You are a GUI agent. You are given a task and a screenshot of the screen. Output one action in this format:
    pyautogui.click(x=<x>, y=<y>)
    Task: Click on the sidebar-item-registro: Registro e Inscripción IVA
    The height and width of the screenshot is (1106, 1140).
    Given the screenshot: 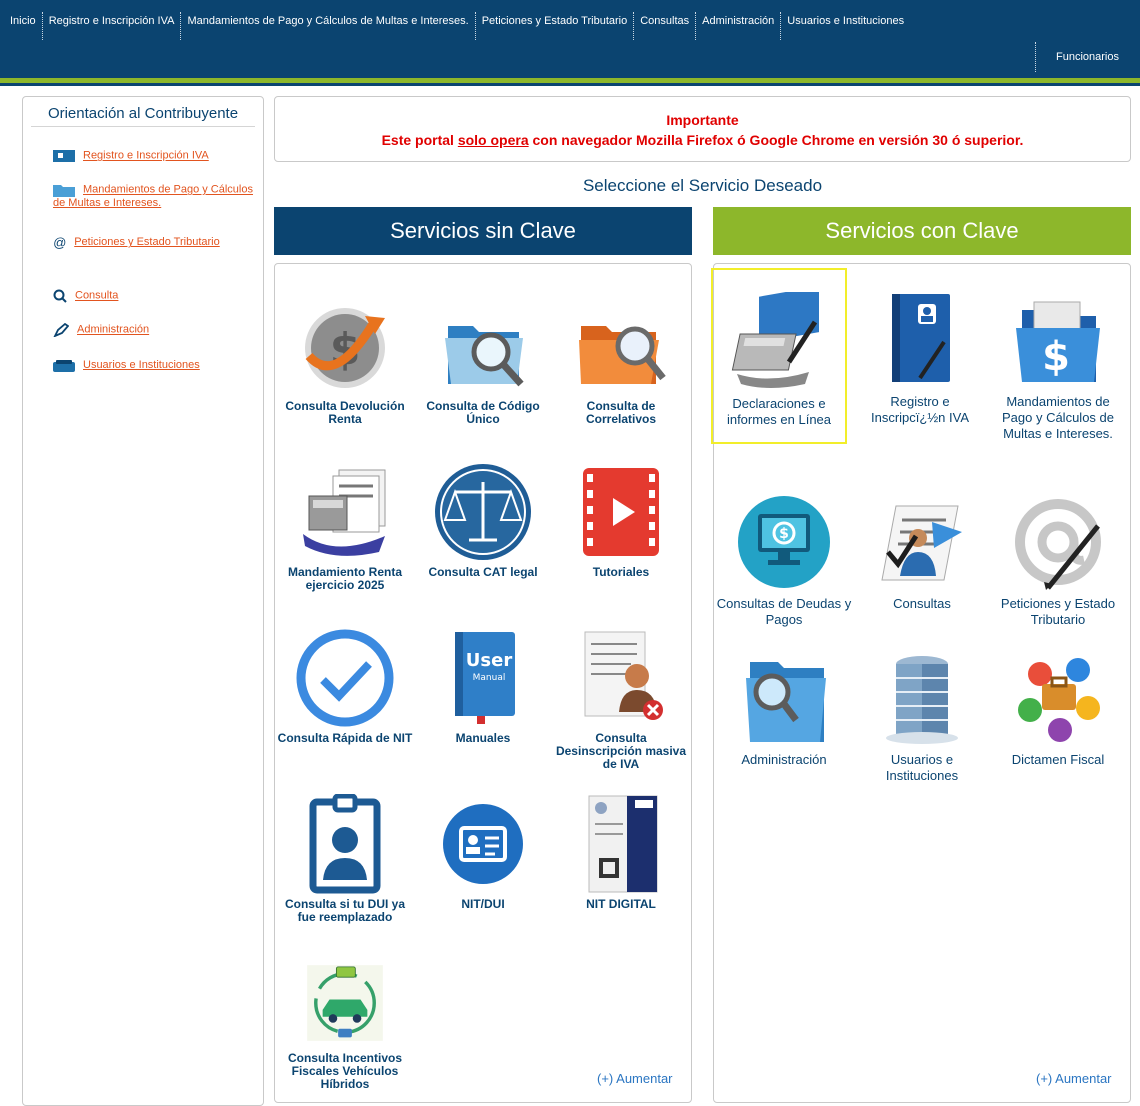 What is the action you would take?
    pyautogui.click(x=155, y=156)
    